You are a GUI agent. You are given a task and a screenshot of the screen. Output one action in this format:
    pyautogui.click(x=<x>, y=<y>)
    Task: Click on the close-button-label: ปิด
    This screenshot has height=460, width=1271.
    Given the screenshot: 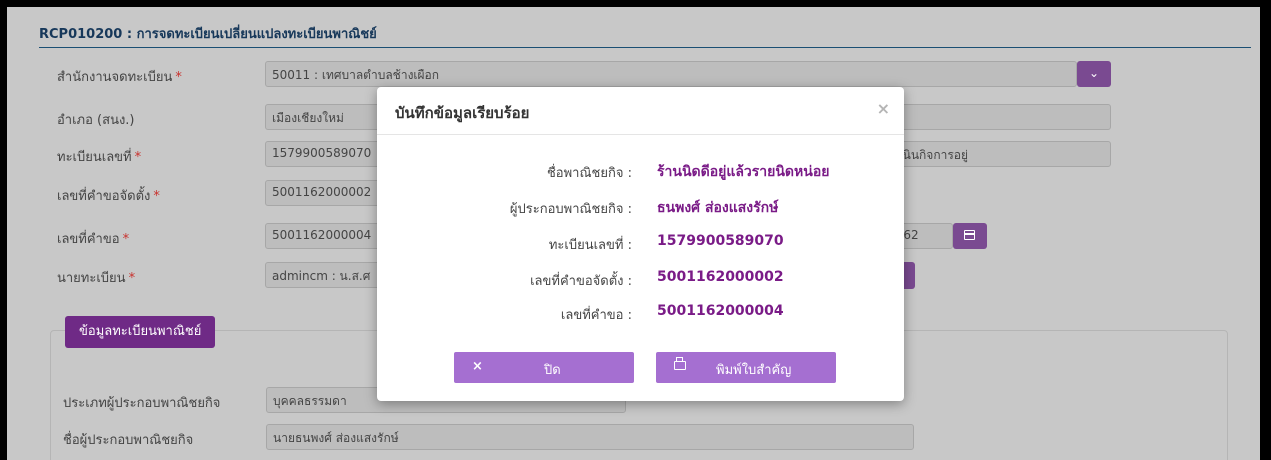 What is the action you would take?
    pyautogui.click(x=552, y=370)
    